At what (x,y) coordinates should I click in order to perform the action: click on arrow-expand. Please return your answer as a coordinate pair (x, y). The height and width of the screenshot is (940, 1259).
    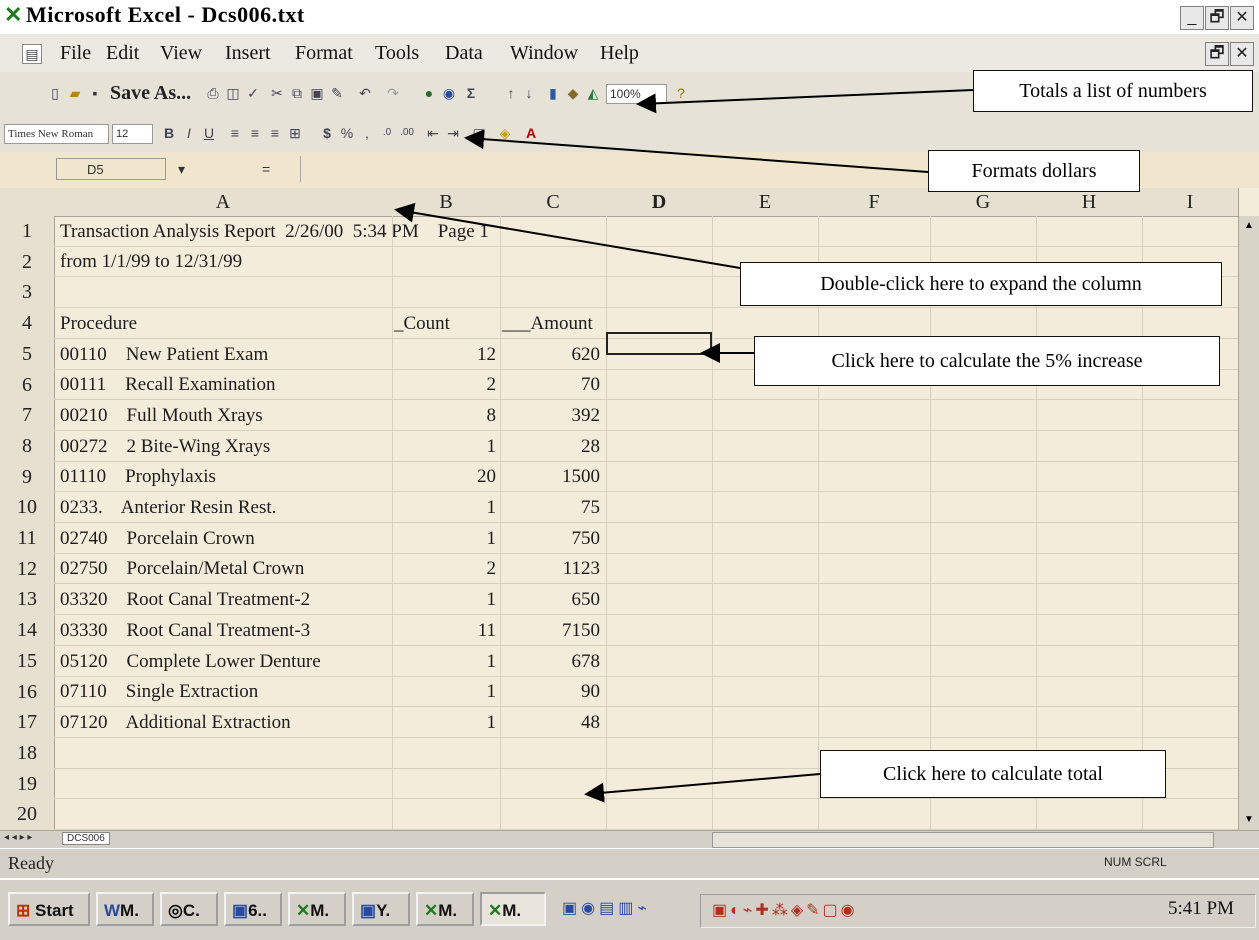
    Looking at the image, I should click on (567, 235).